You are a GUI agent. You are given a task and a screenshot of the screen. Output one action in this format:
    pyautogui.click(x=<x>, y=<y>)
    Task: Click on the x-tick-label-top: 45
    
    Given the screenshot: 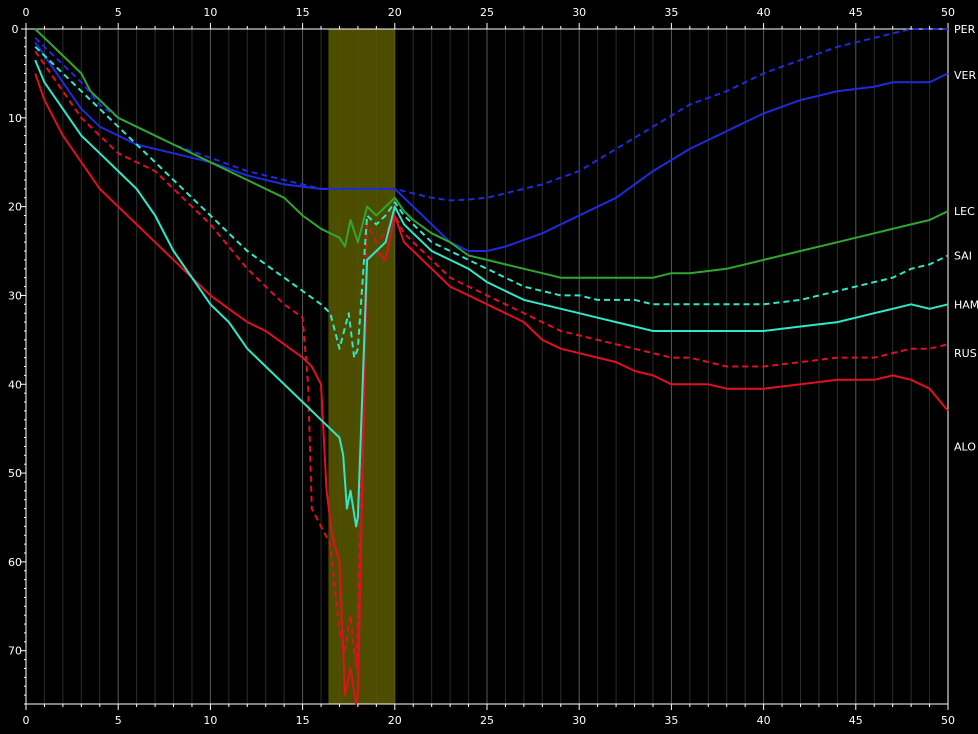 What is the action you would take?
    pyautogui.click(x=856, y=12)
    